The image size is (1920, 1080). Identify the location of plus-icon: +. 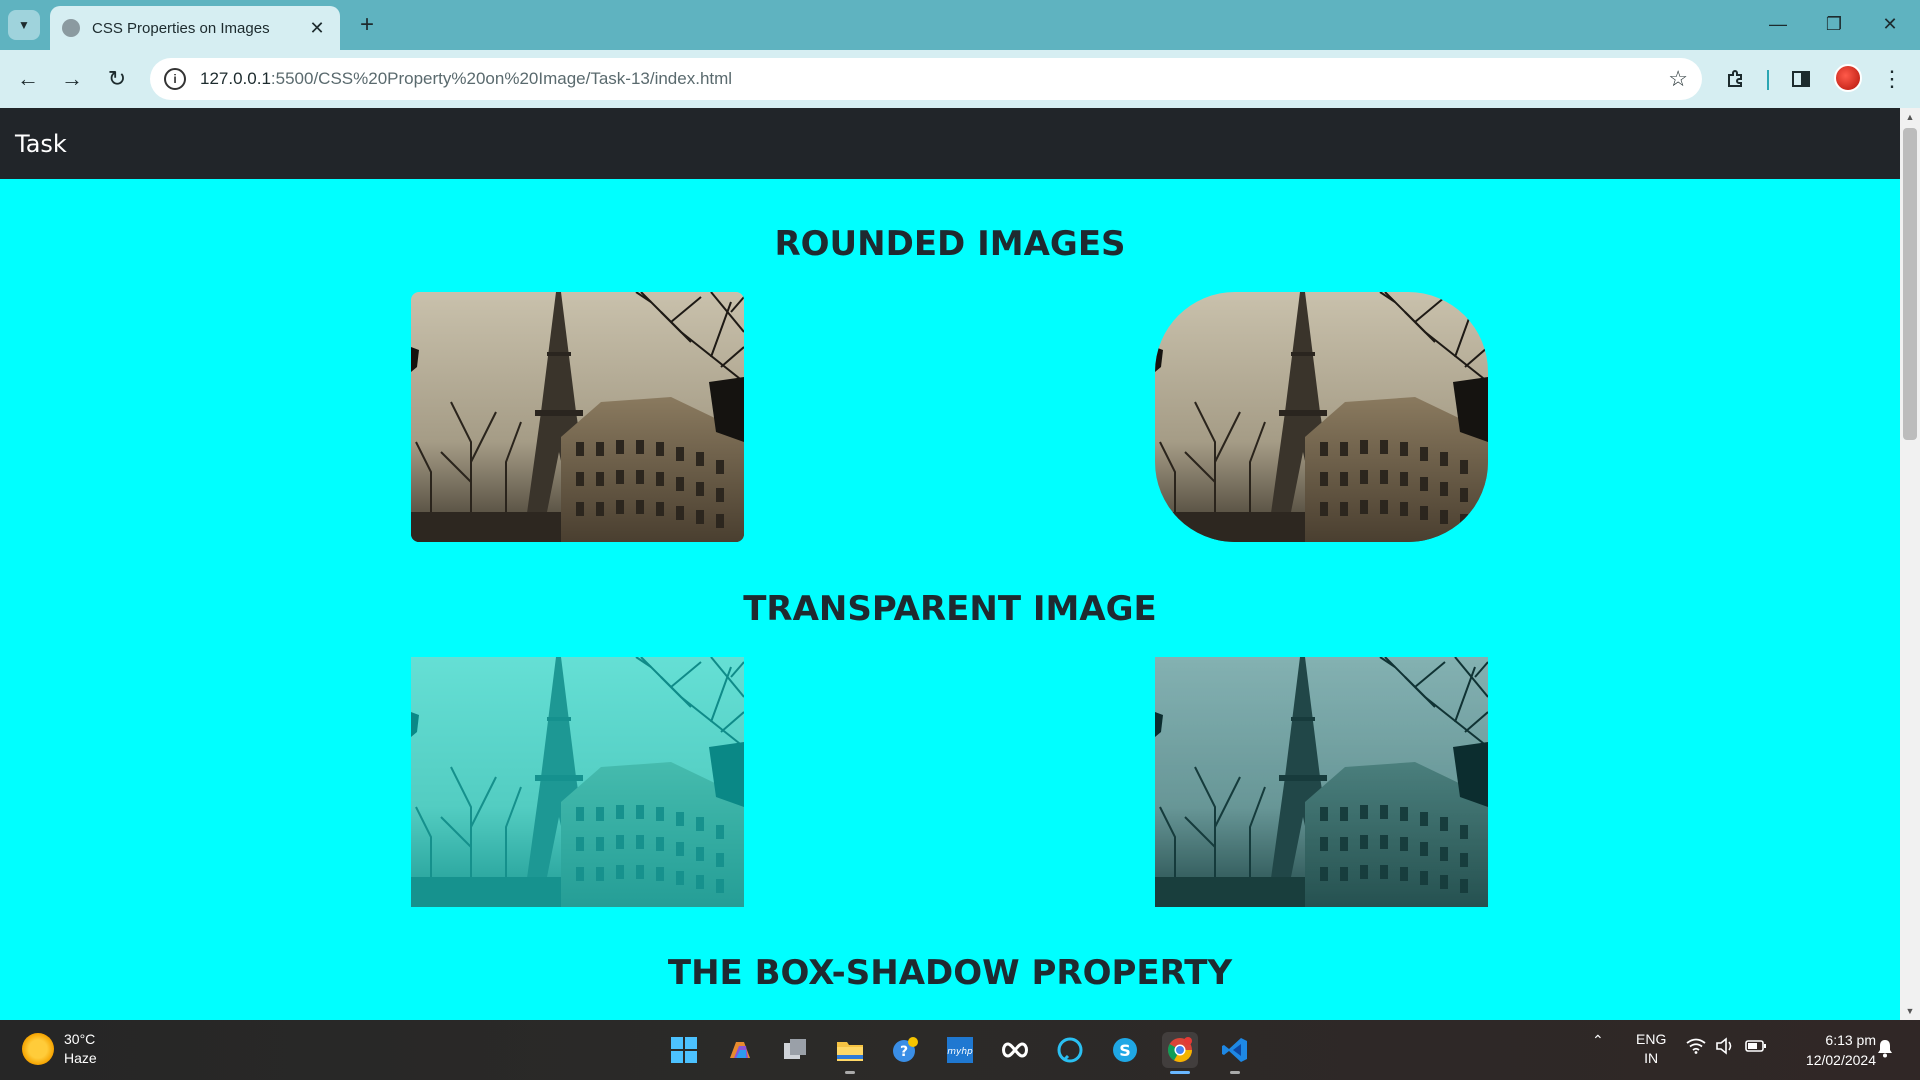
(366, 24).